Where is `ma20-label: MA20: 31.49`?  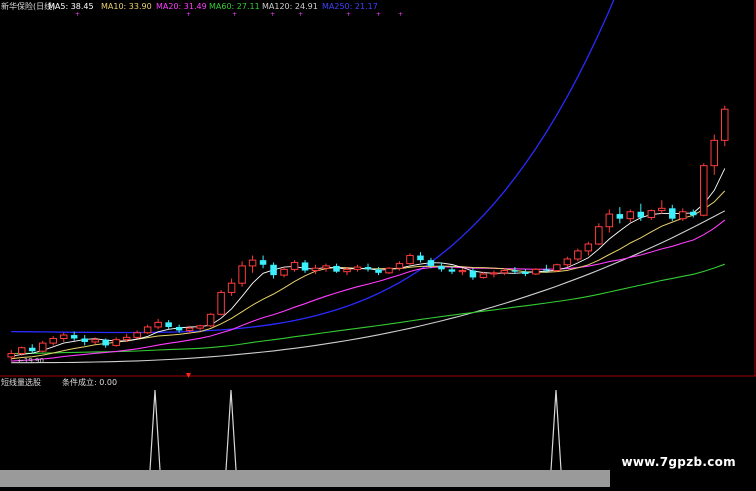
ma20-label: MA20: 31.49 is located at coordinates (181, 6).